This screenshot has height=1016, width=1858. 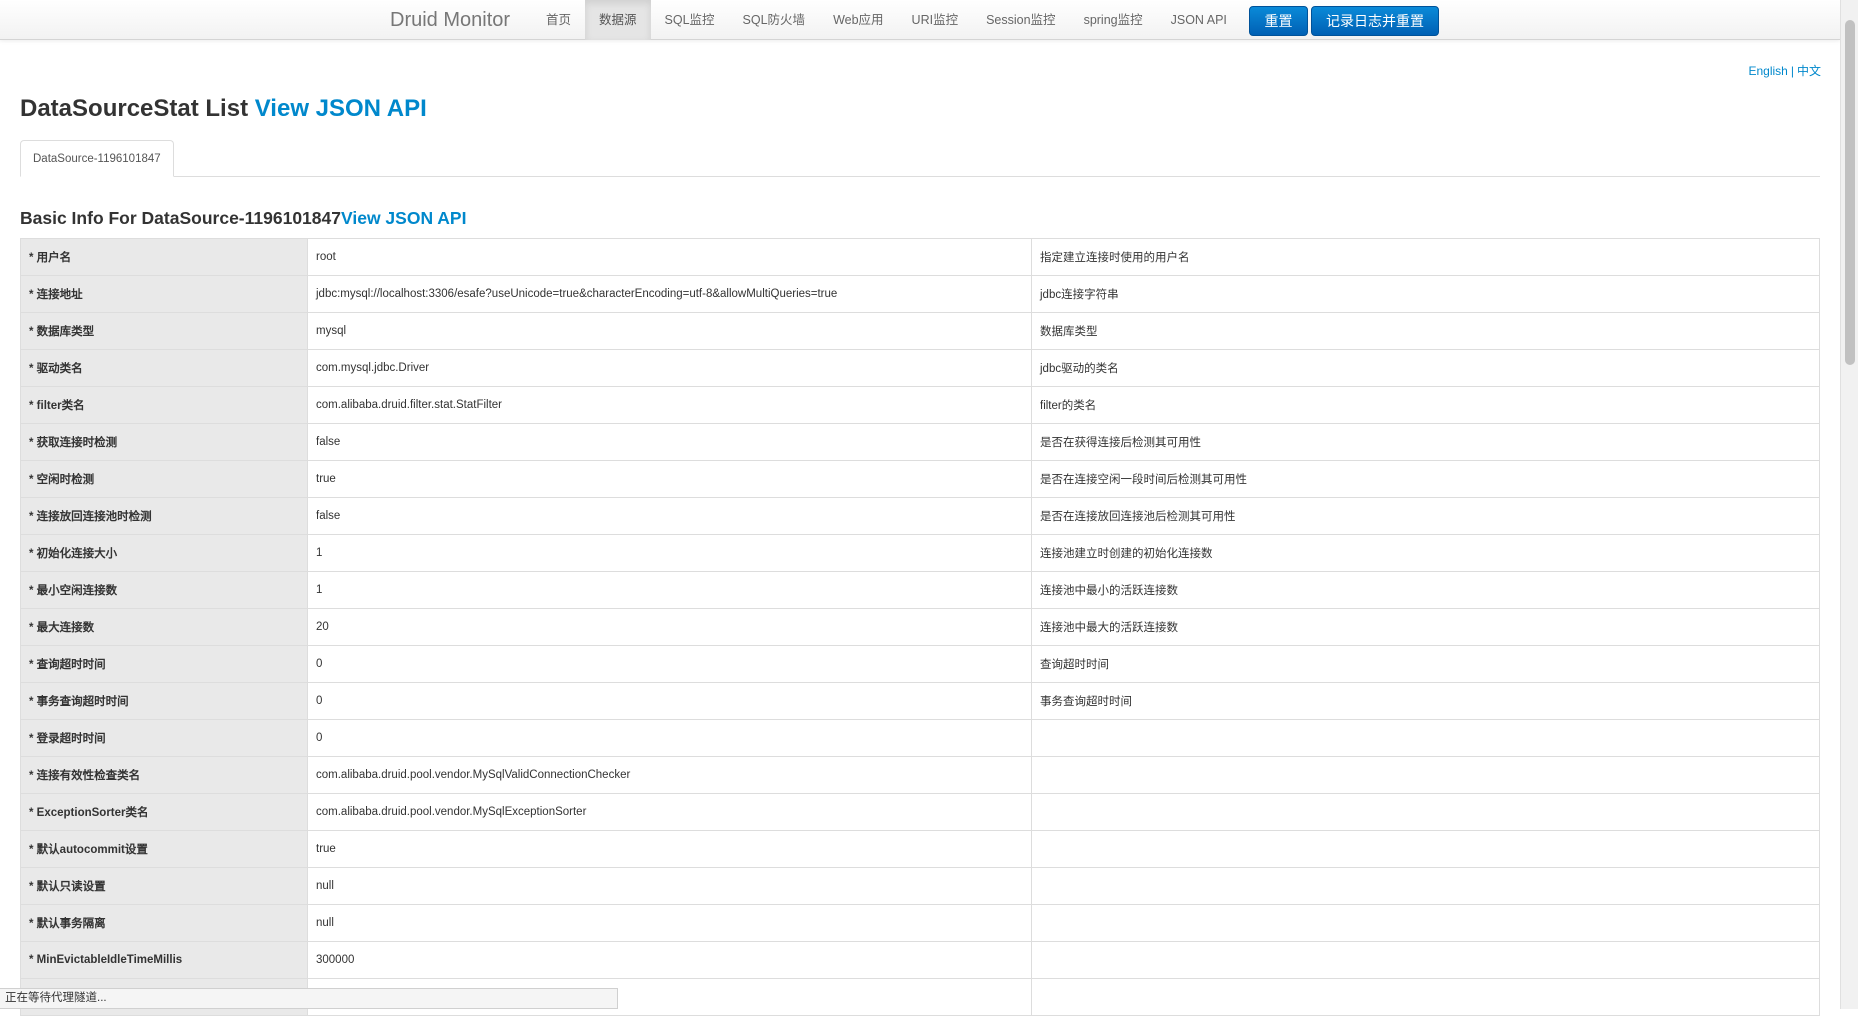 I want to click on table-row: * 默认只读设置 null, so click(x=920, y=886).